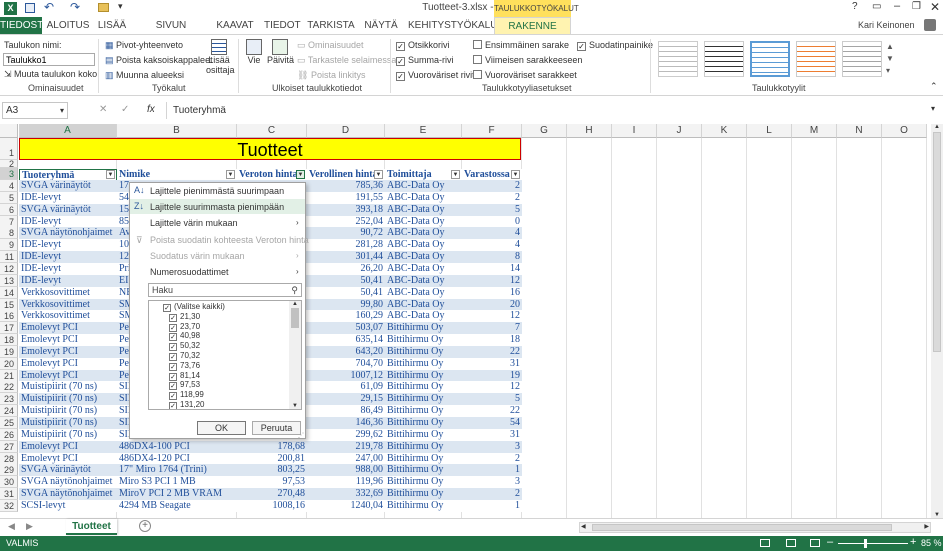  Describe the element at coordinates (679, 131) in the screenshot. I see `column-header-j: J` at that location.